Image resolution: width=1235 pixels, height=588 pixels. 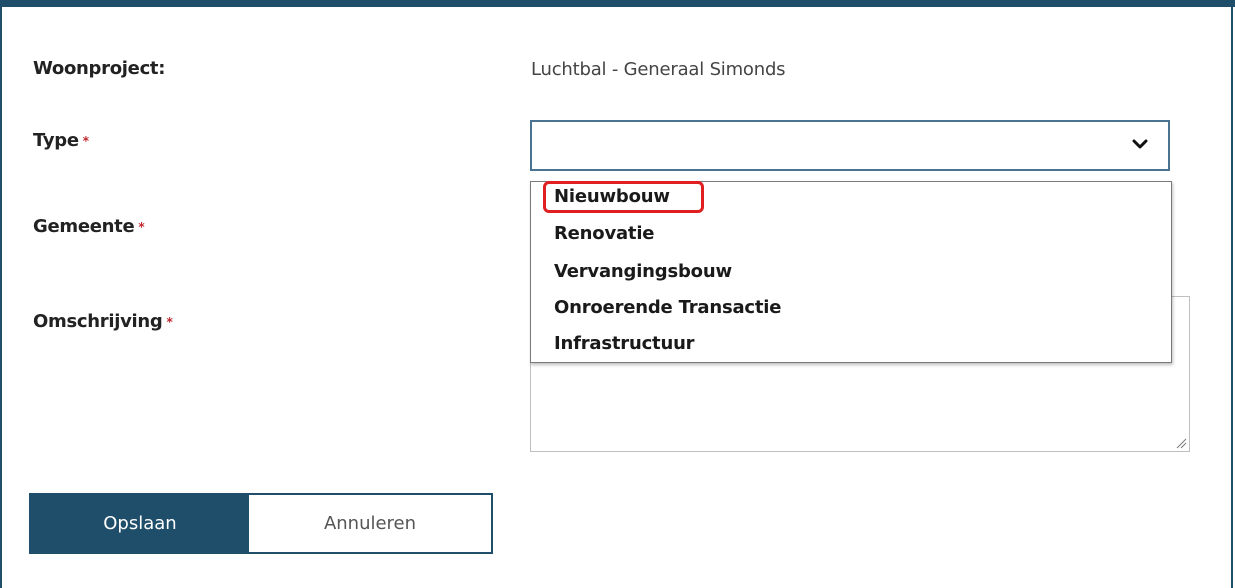 I want to click on type-select, so click(x=850, y=145).